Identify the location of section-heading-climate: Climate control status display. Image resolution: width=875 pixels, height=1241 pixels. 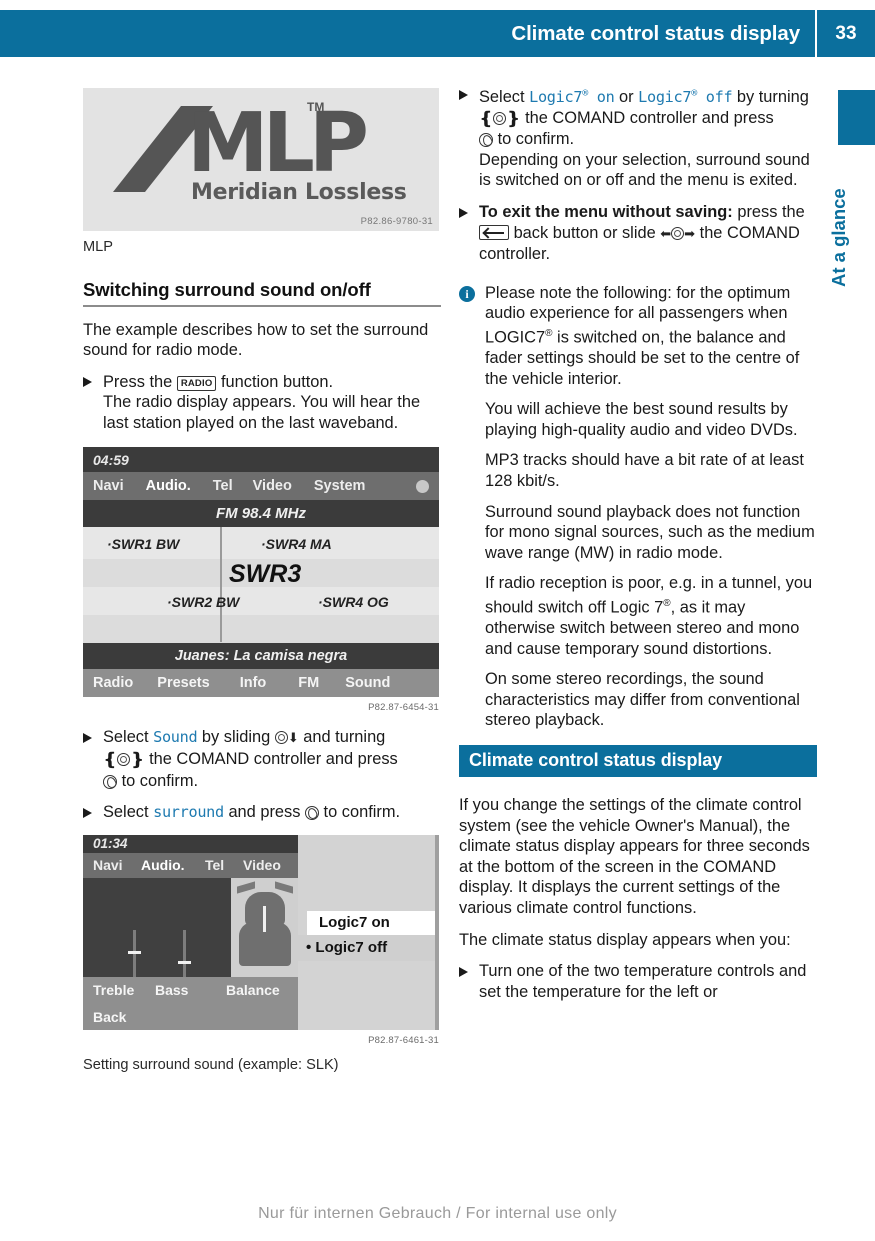
(638, 761).